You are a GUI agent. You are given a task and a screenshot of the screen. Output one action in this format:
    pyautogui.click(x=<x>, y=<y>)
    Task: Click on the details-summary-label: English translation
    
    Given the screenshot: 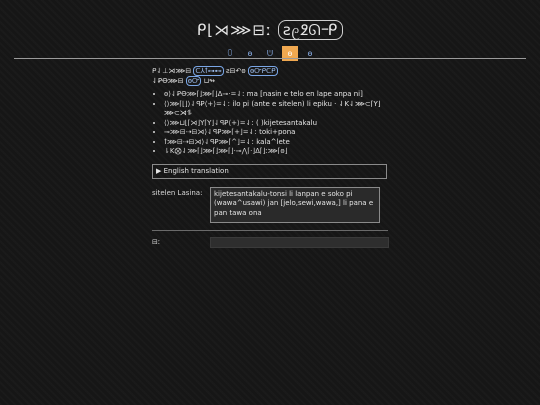 What is the action you would take?
    pyautogui.click(x=196, y=170)
    